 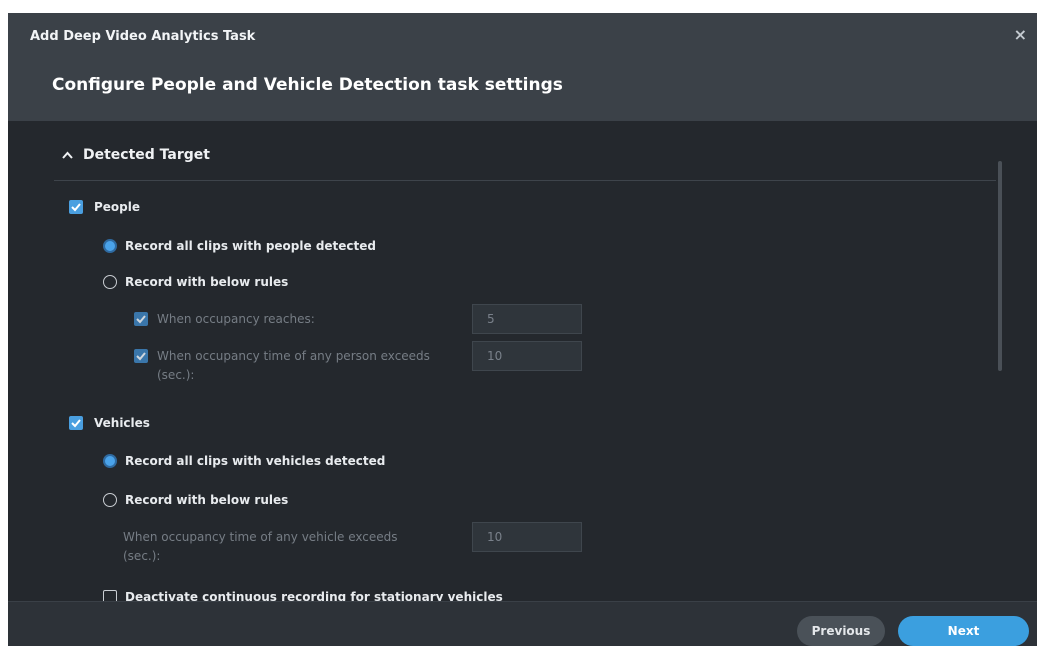 I want to click on section-divider, so click(x=525, y=180).